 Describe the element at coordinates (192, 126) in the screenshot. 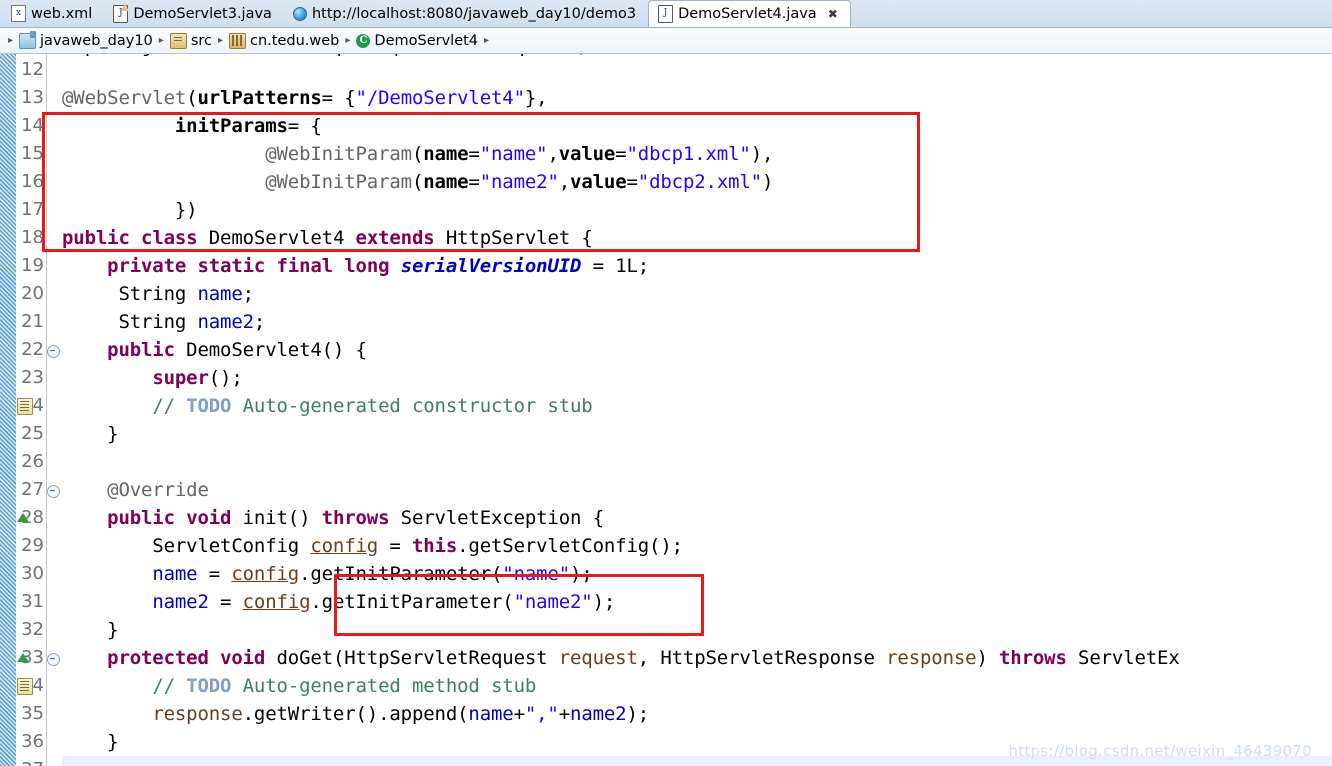

I see `code-line: initParams= {` at that location.